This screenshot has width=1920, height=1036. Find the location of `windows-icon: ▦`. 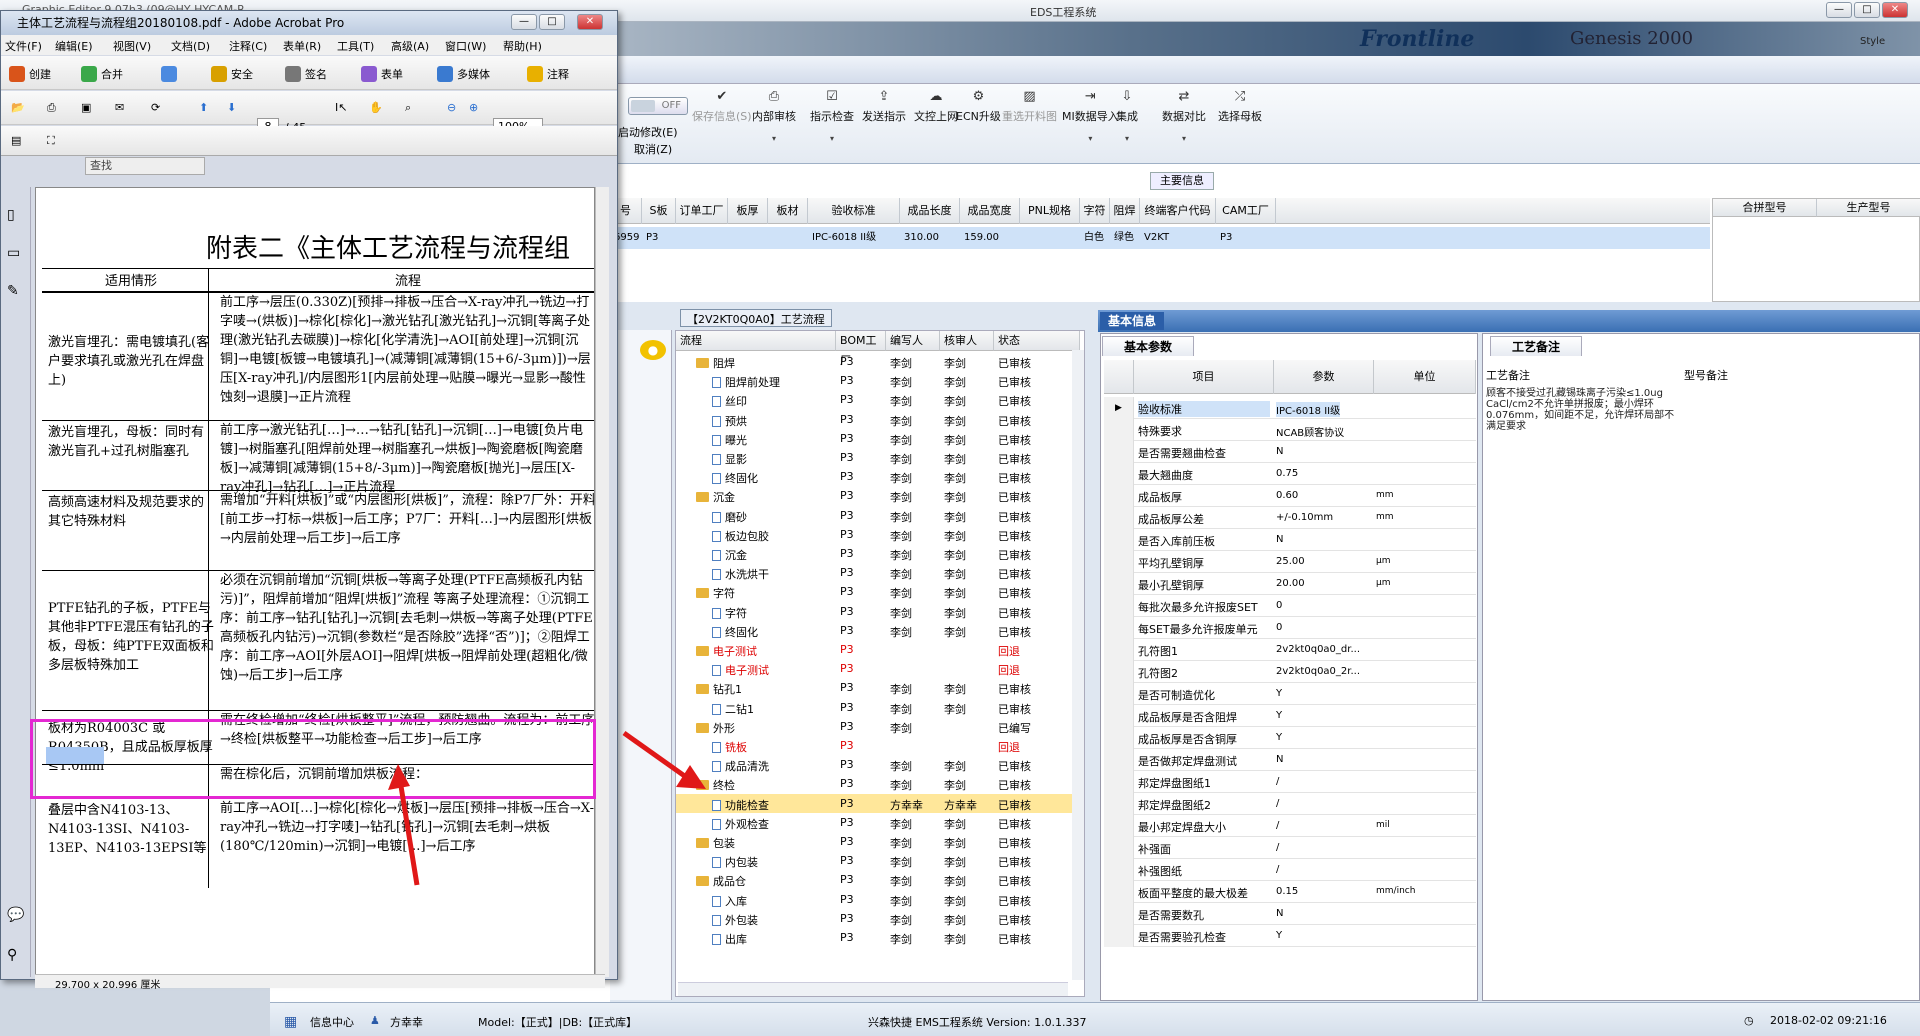

windows-icon: ▦ is located at coordinates (290, 1022).